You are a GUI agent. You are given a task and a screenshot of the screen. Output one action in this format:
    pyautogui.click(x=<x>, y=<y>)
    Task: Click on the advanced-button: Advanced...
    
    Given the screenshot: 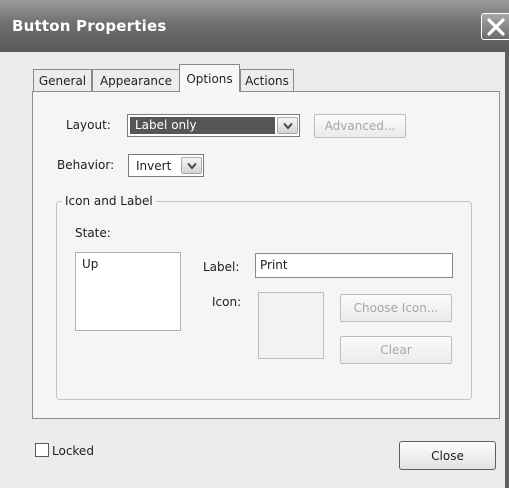 What is the action you would take?
    pyautogui.click(x=360, y=126)
    